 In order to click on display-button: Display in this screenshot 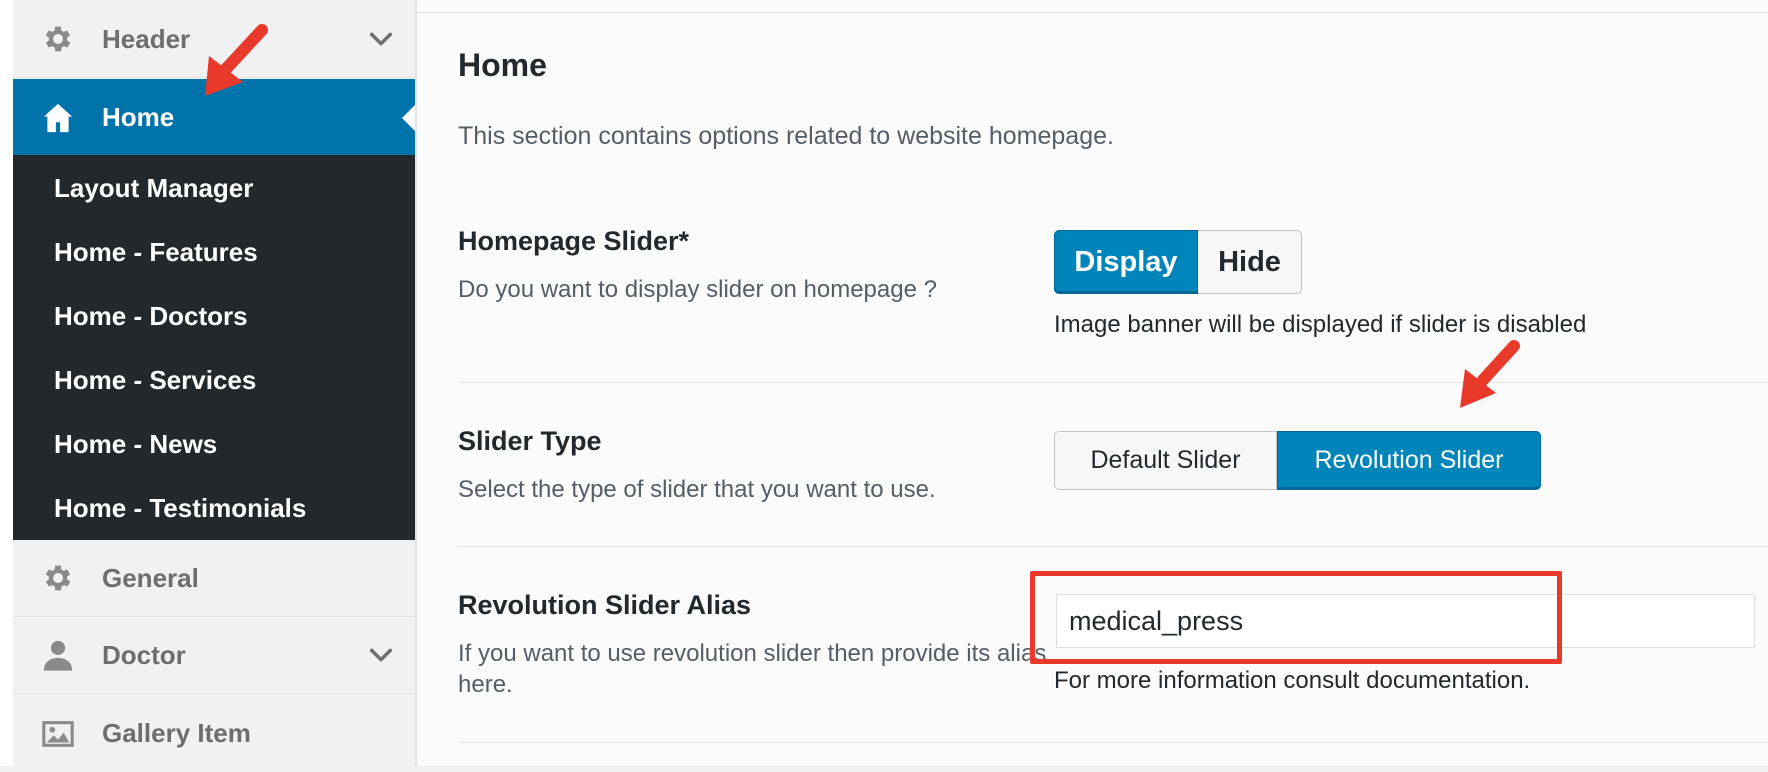, I will do `click(1126, 262)`.